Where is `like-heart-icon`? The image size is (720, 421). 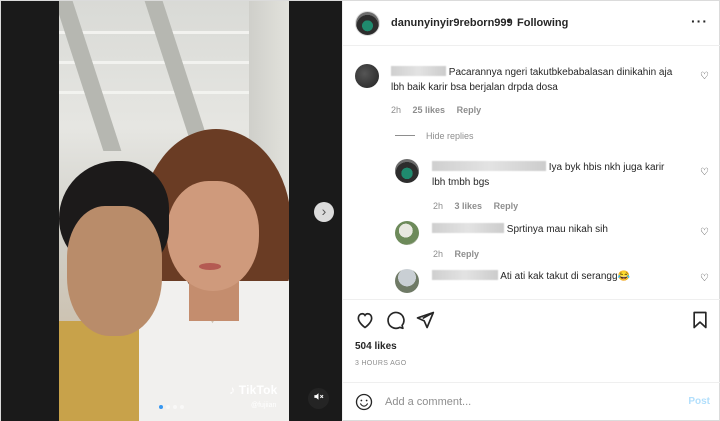
like-heart-icon is located at coordinates (365, 320).